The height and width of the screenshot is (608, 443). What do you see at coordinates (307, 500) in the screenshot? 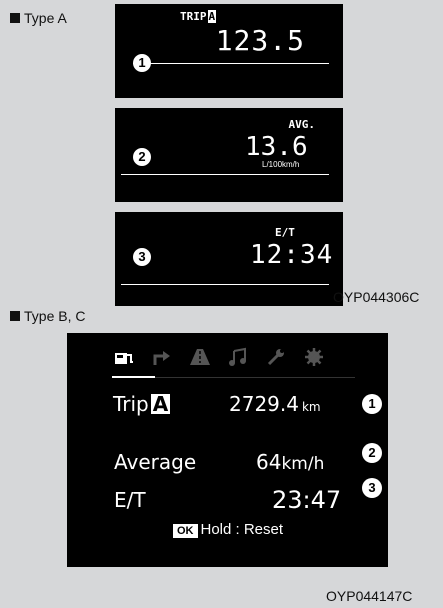
I see `elapsed-row-value: 23:47` at bounding box center [307, 500].